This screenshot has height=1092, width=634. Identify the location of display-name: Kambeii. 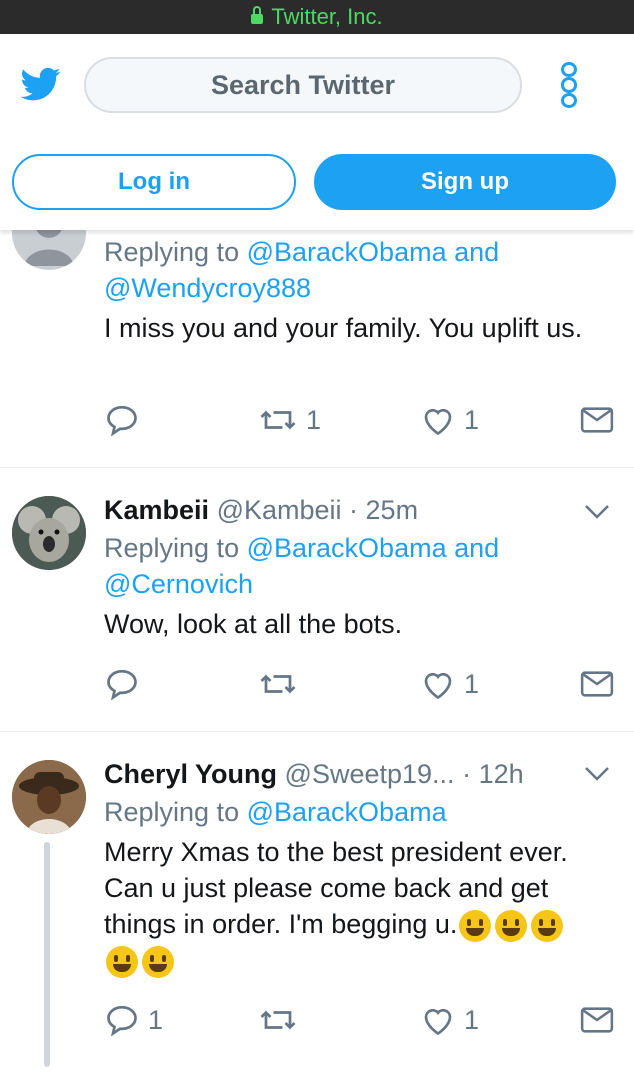
(156, 510).